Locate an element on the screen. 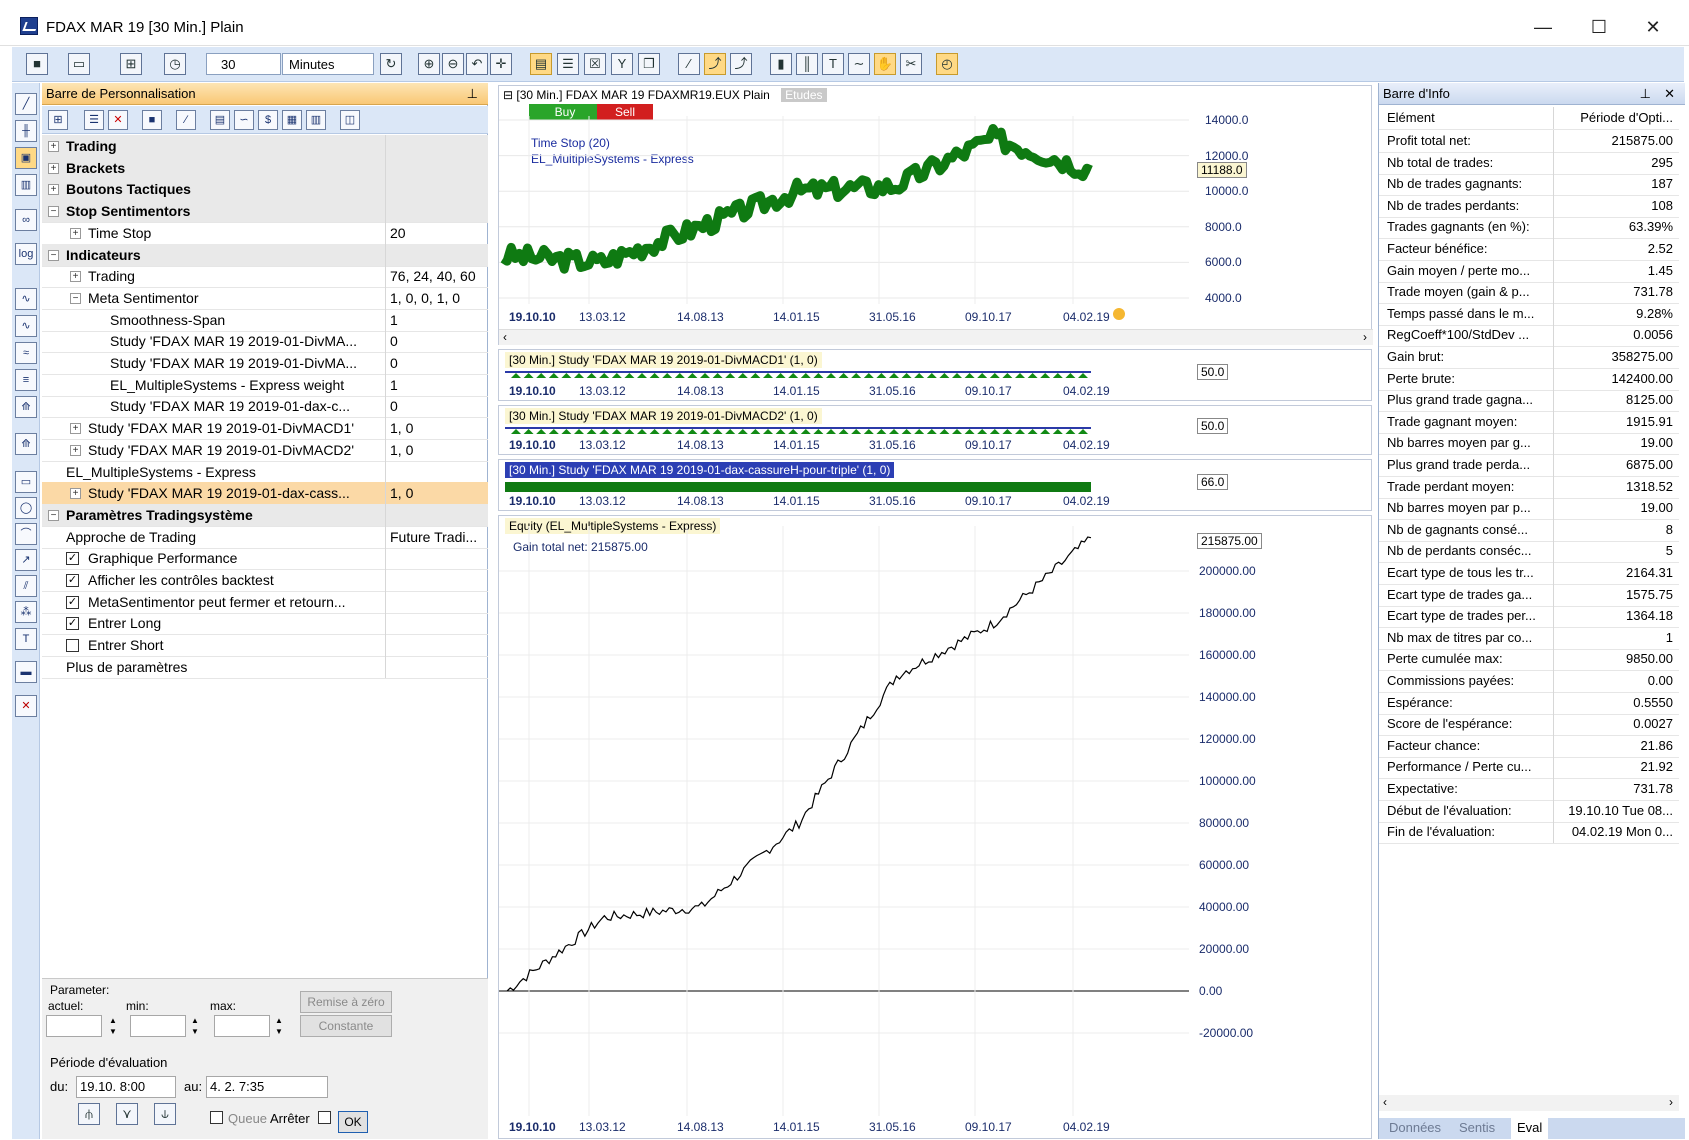 This screenshot has height=1140, width=1689. order-icon: ▤ is located at coordinates (541, 64).